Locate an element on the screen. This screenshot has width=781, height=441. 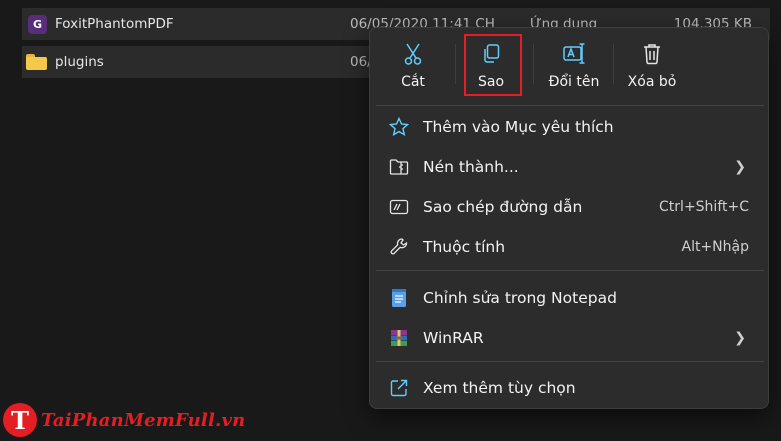
menu-item-label: Thuộc tính is located at coordinates (464, 247).